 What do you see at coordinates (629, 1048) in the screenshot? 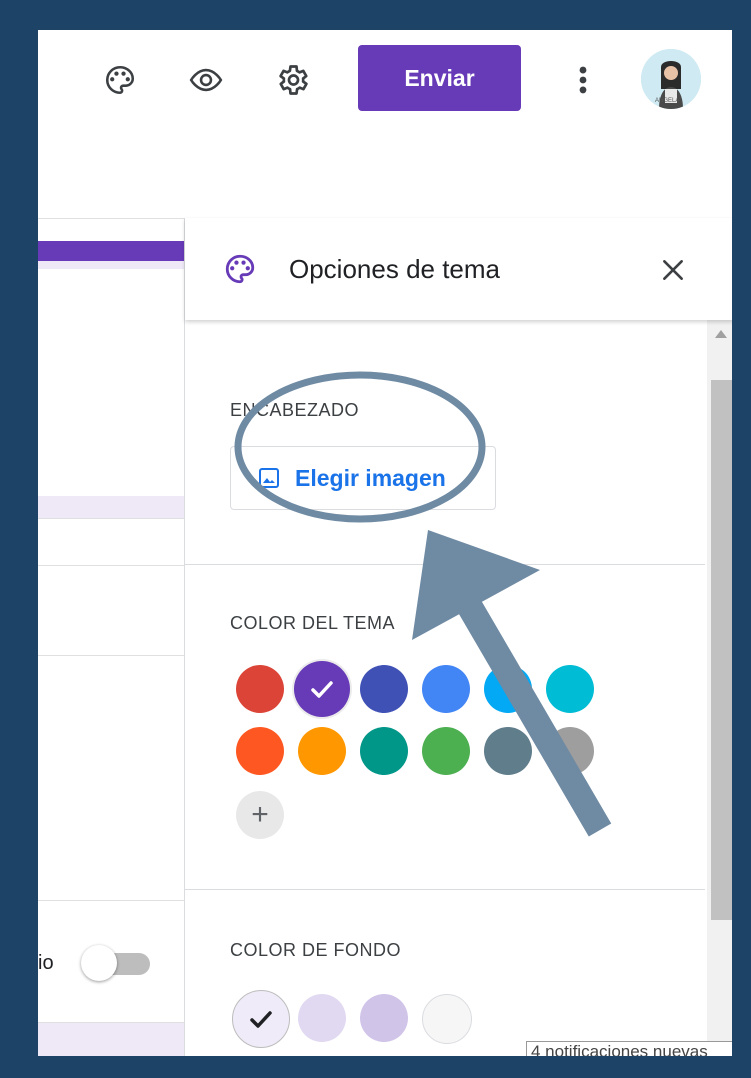
I see `notification-tooltip: 4 notificaciones nuevas` at bounding box center [629, 1048].